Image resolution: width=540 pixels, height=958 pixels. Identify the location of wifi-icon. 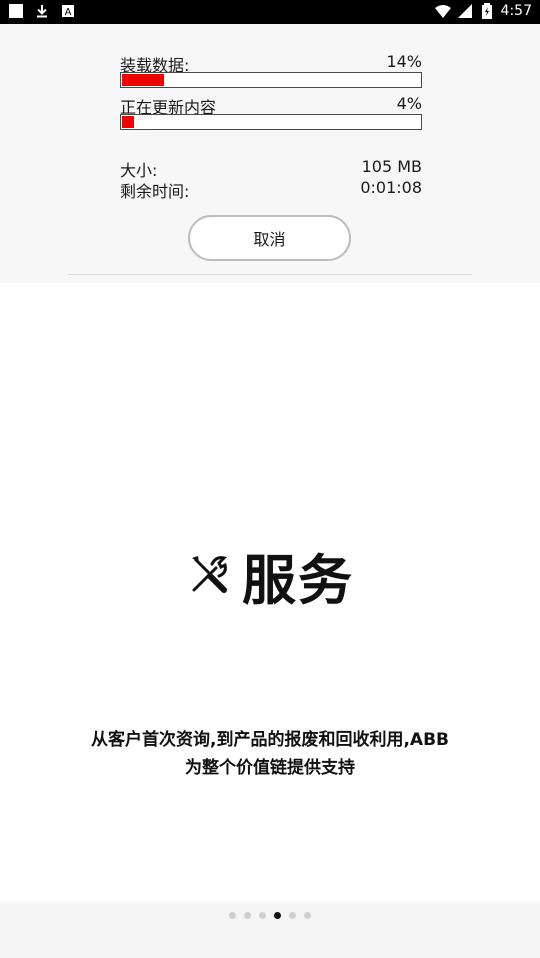
(442, 11).